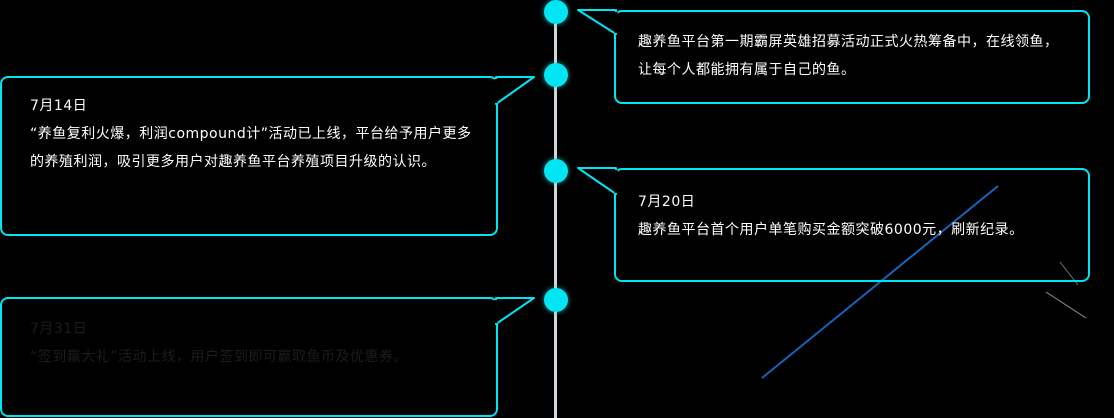  Describe the element at coordinates (1066, 305) in the screenshot. I see `diagonal-stroke-small` at that location.